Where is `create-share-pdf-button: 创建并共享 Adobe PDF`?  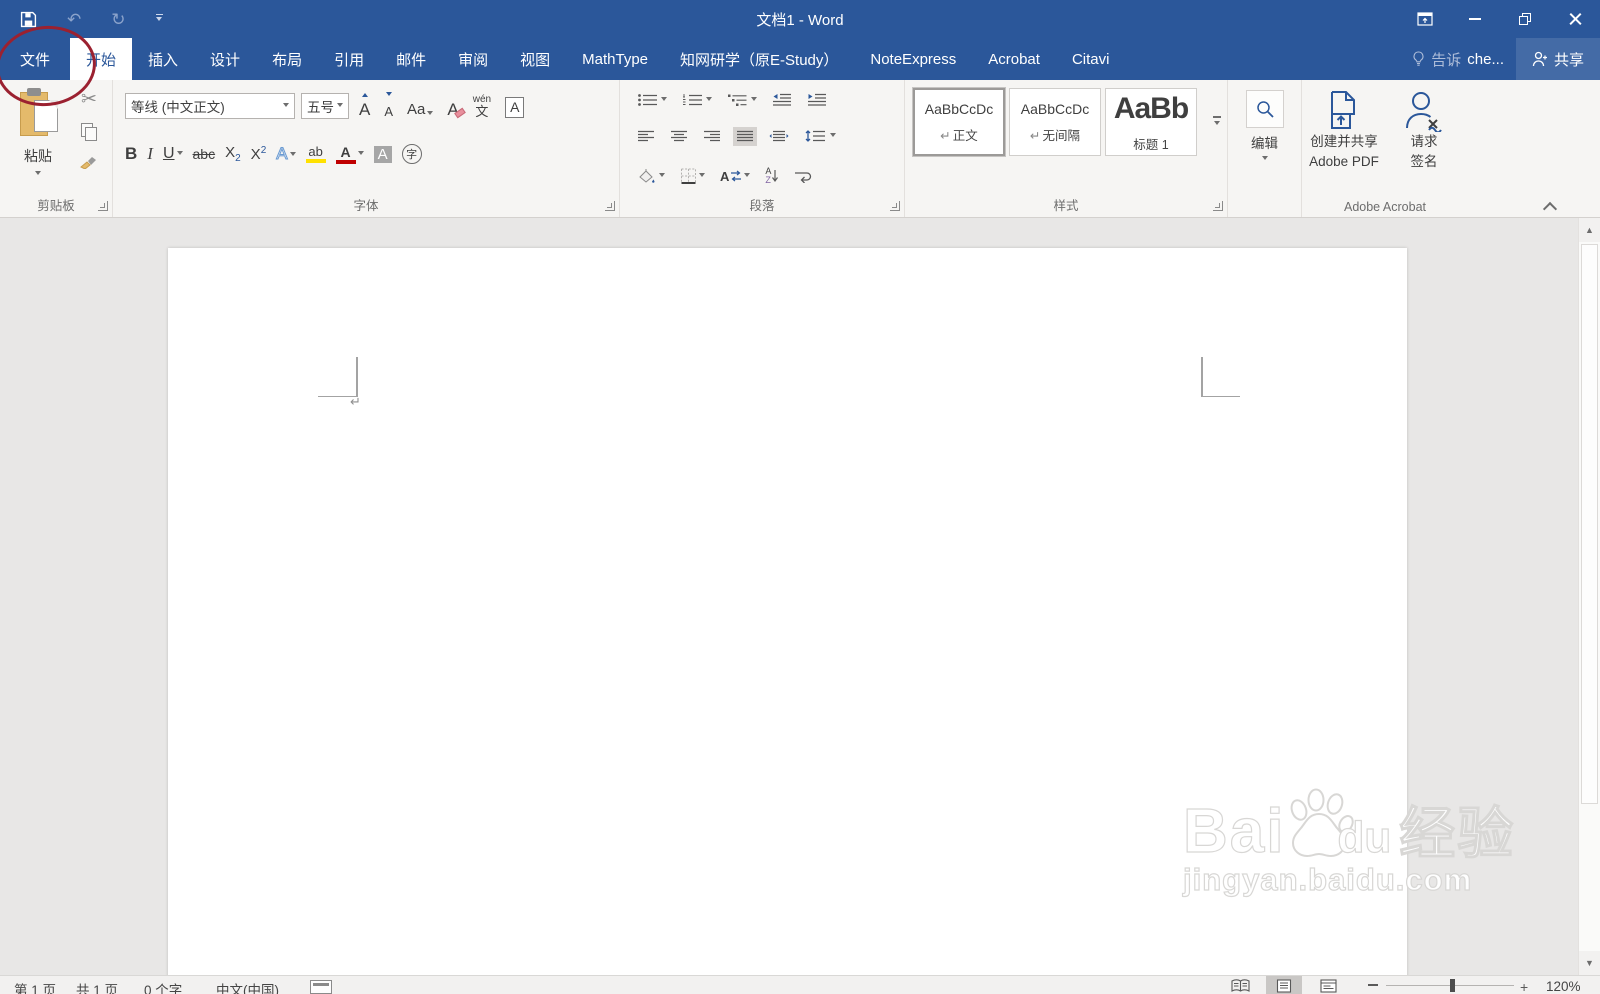 create-share-pdf-button: 创建并共享 Adobe PDF is located at coordinates (1344, 131).